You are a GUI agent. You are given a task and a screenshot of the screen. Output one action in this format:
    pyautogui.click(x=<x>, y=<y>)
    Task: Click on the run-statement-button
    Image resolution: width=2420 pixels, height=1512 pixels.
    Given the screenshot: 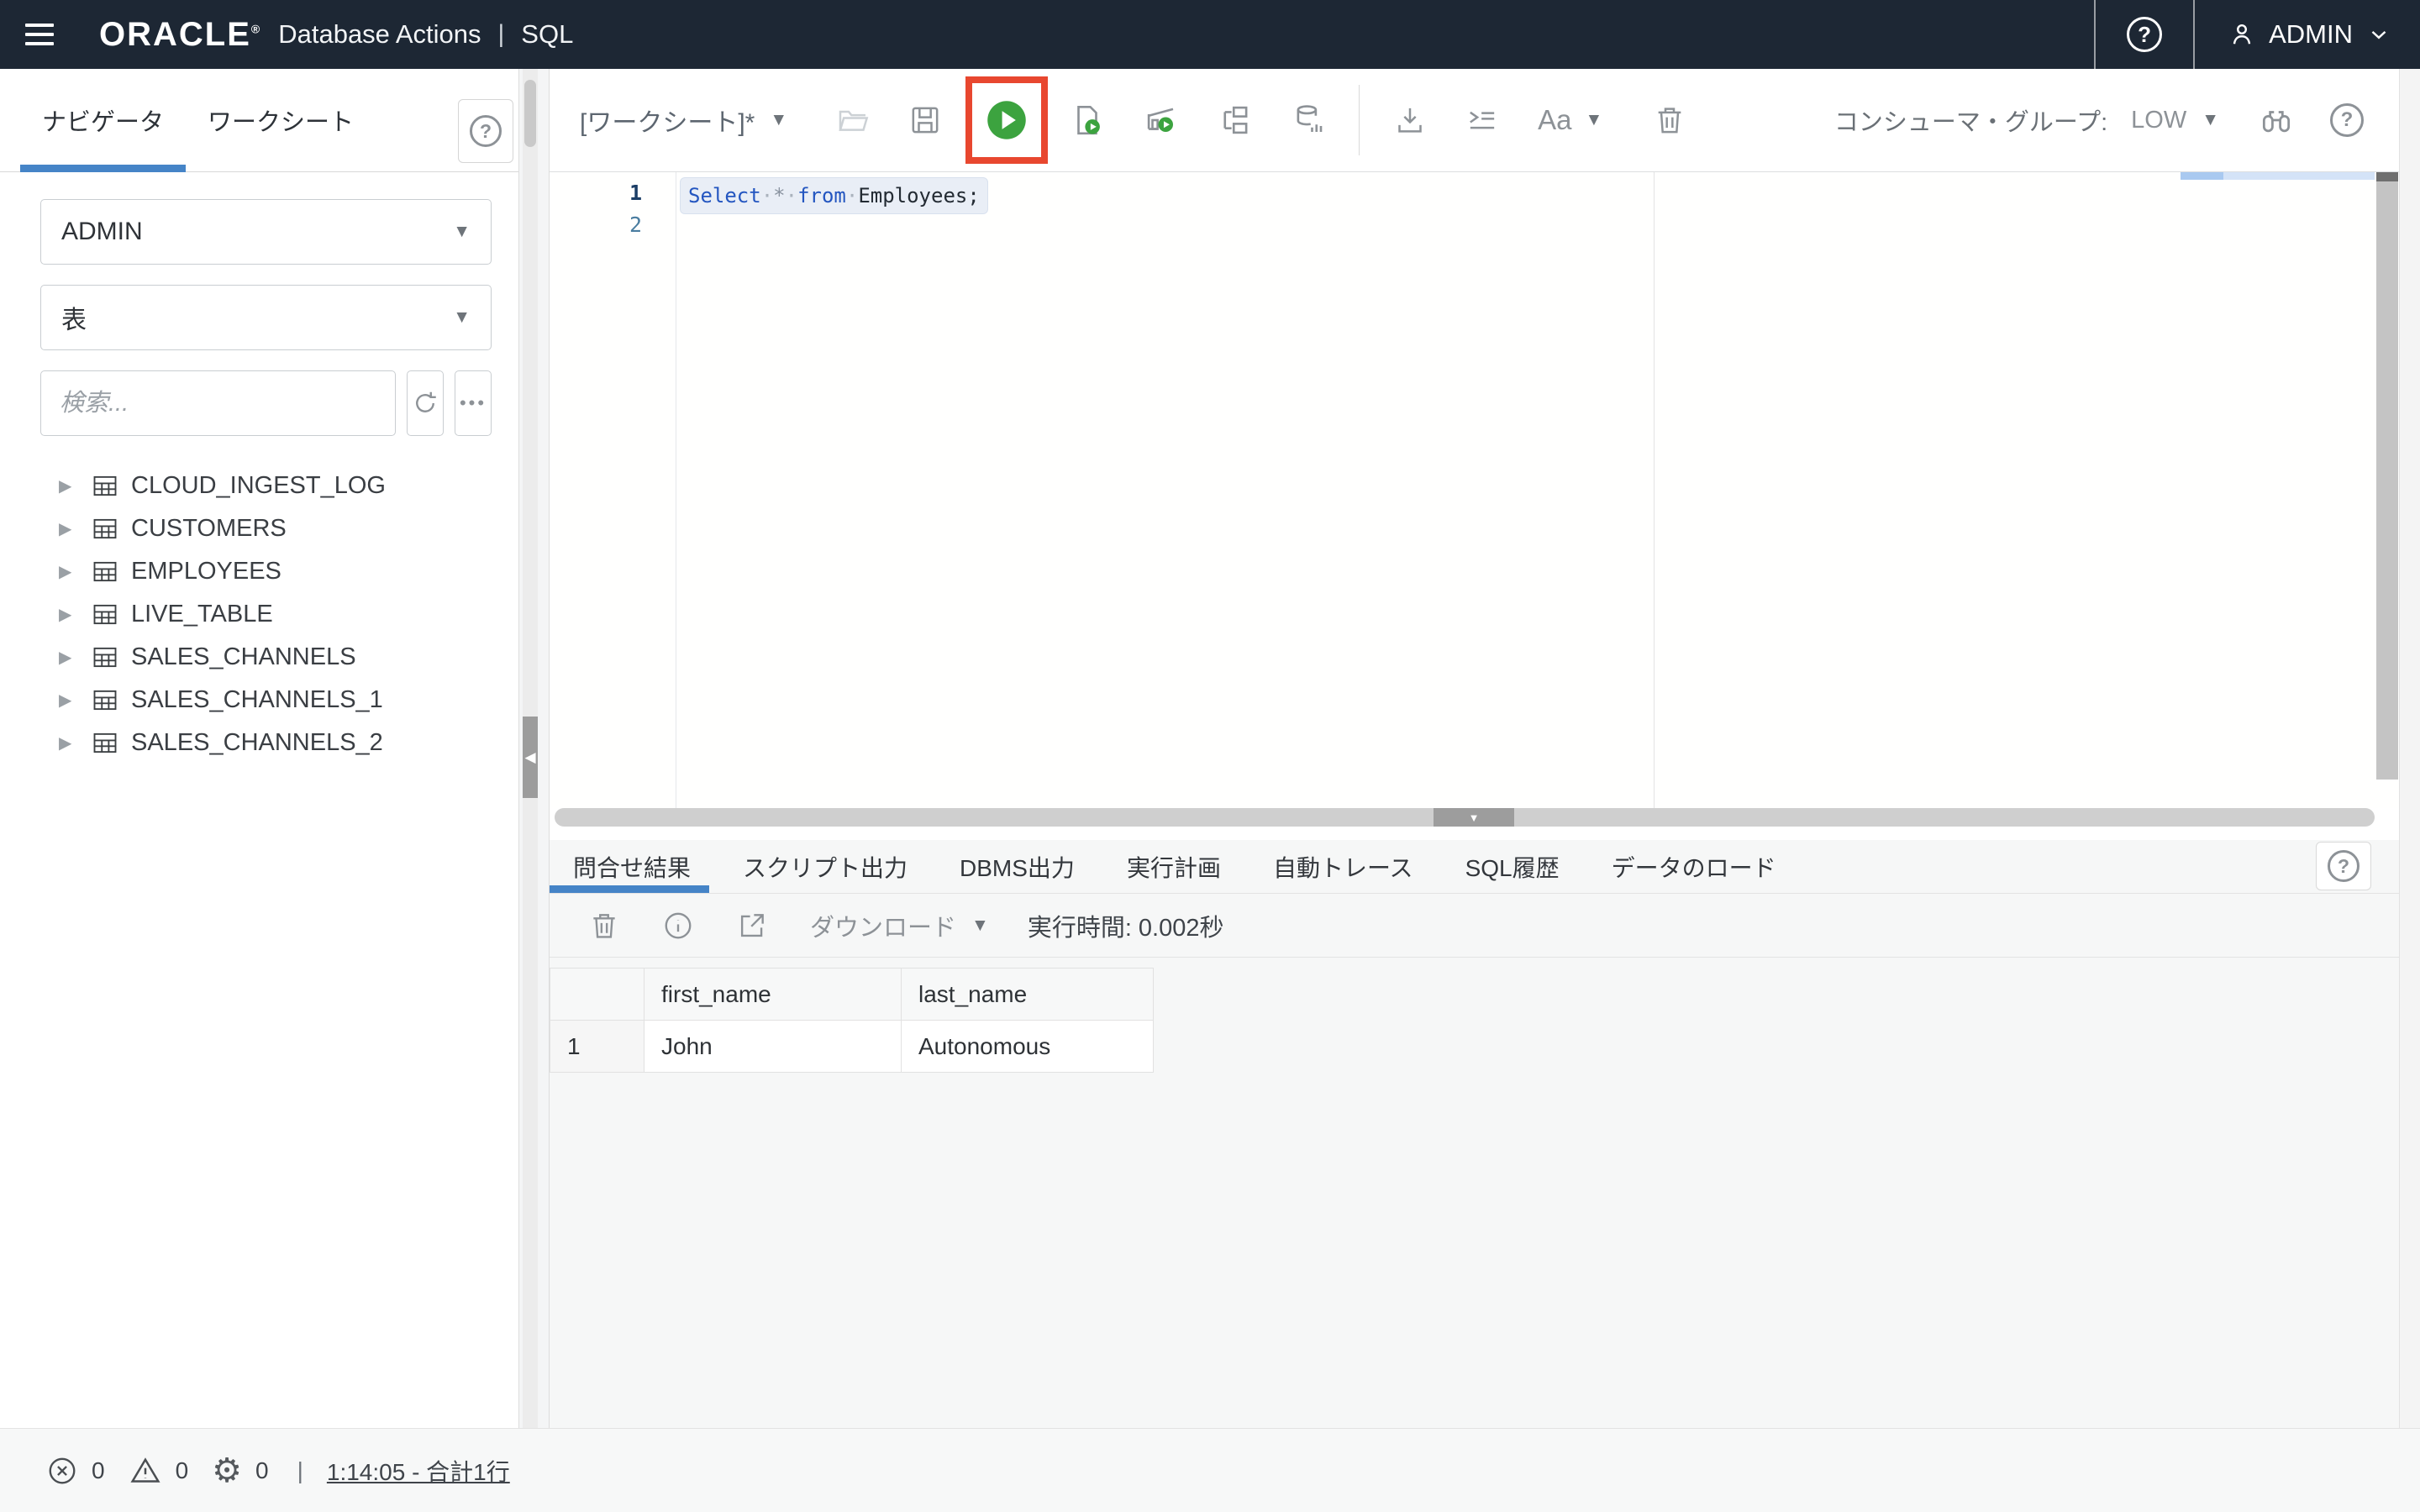 What is the action you would take?
    pyautogui.click(x=1006, y=120)
    